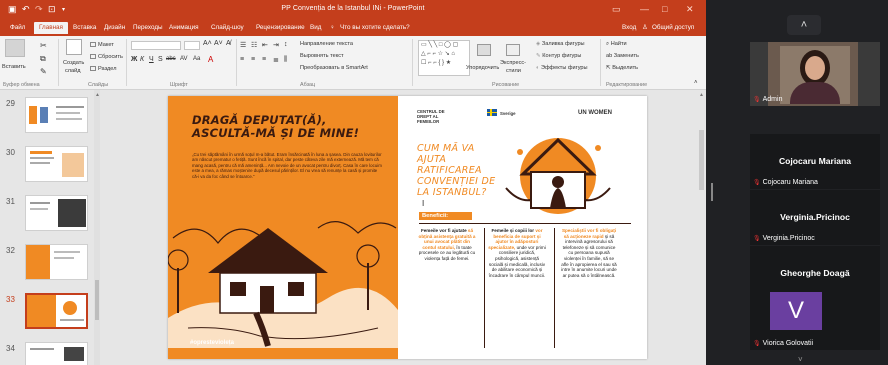 The height and width of the screenshot is (365, 888). I want to click on font-group-label: Шрифт, so click(179, 85).